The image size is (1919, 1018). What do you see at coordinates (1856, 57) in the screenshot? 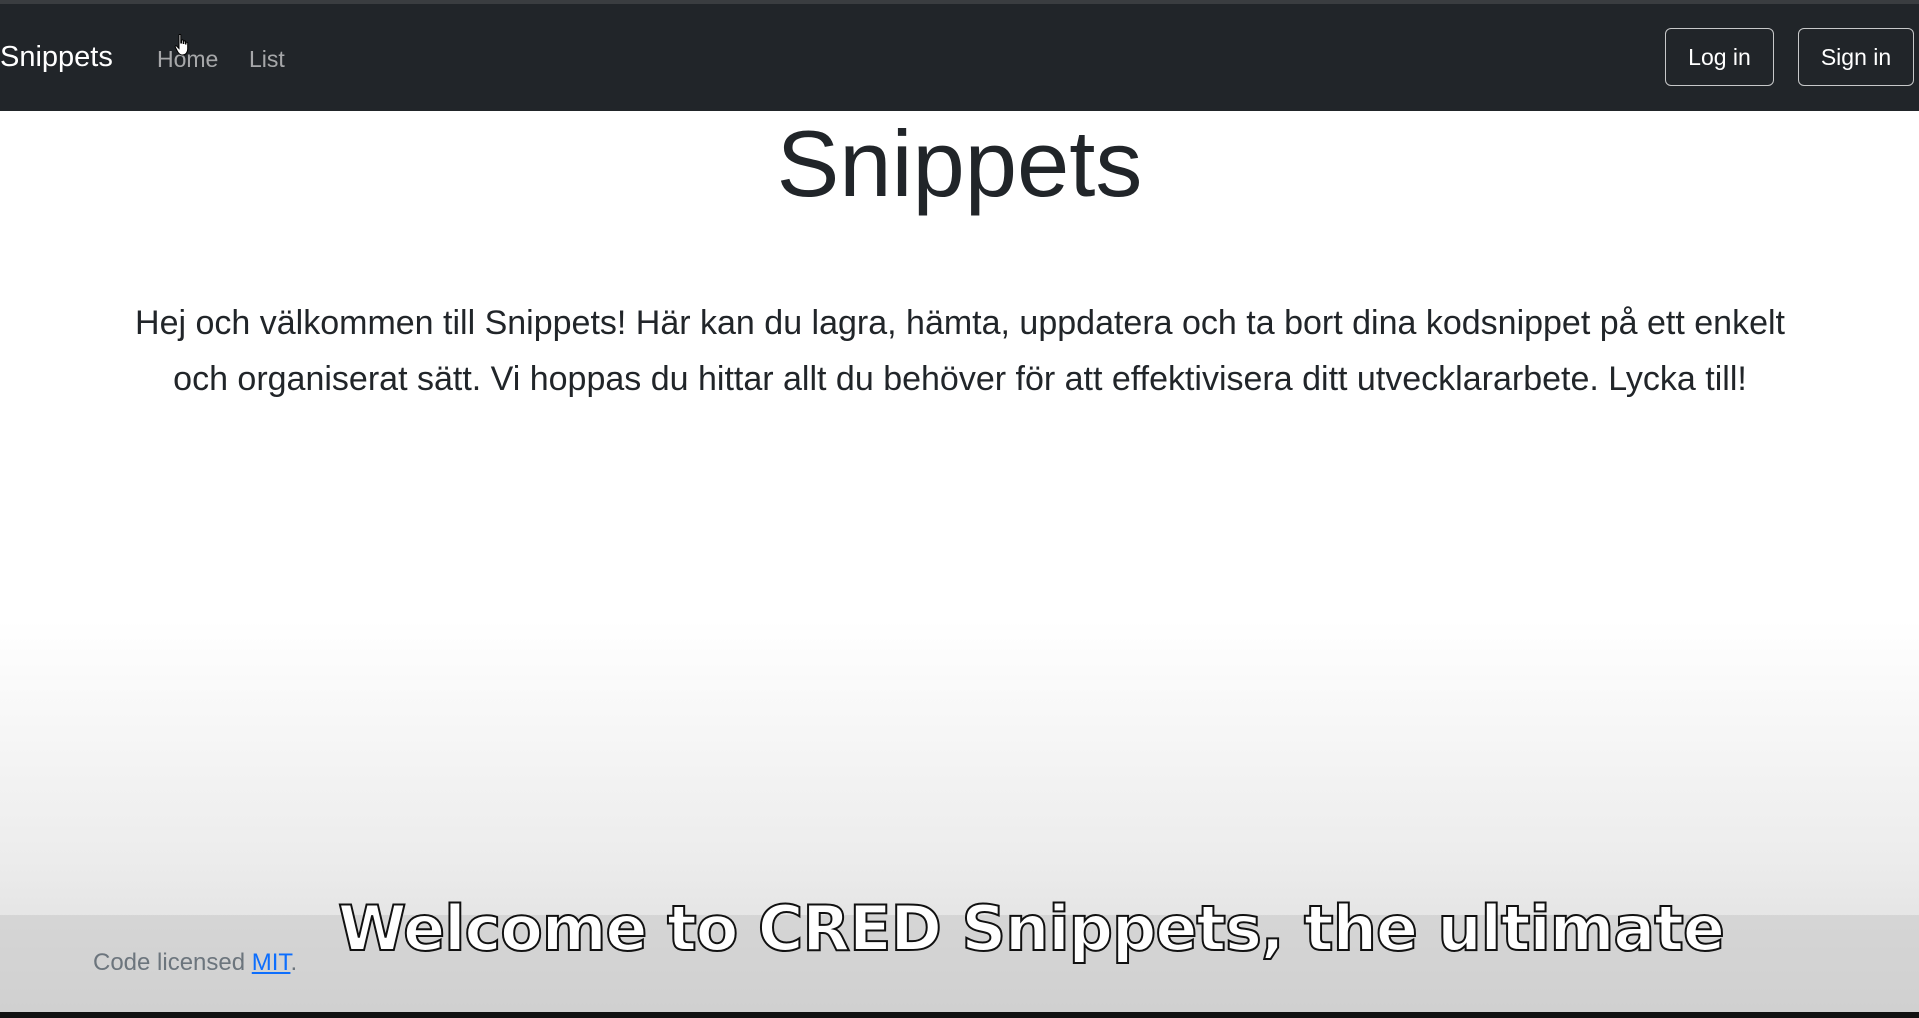
I see `signin-button: Sign in` at bounding box center [1856, 57].